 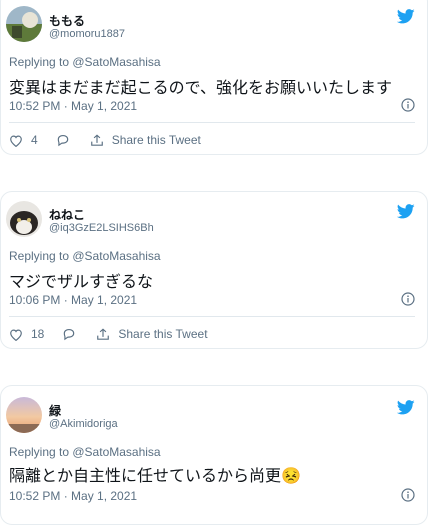 What do you see at coordinates (201, 88) in the screenshot?
I see `tweet-text: 変異はまだまだ起こるので、強化をお願いいたします` at bounding box center [201, 88].